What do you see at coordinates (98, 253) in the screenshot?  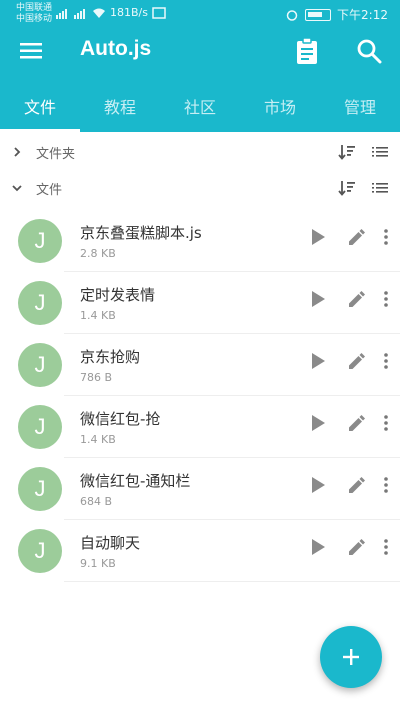 I see `file-size: 2.8 KB` at bounding box center [98, 253].